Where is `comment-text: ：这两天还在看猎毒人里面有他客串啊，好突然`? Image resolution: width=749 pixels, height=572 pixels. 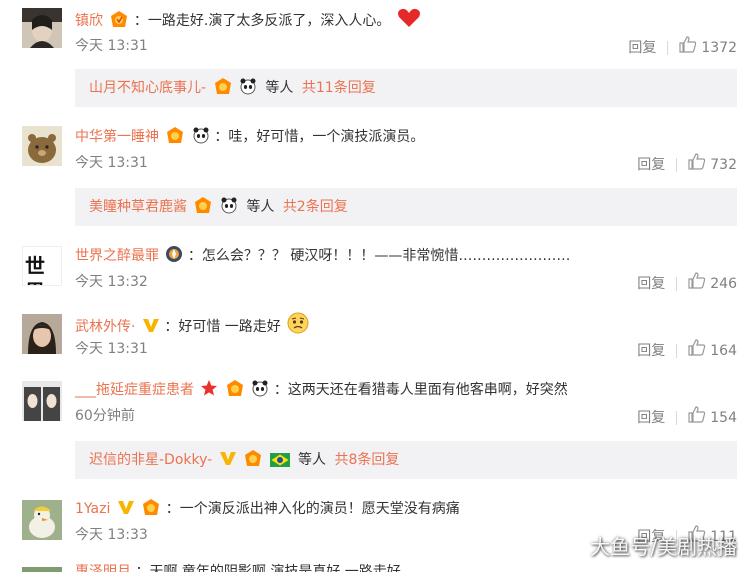
comment-text: ：这两天还在看猎毒人里面有他客串啊，好突然 is located at coordinates (420, 390).